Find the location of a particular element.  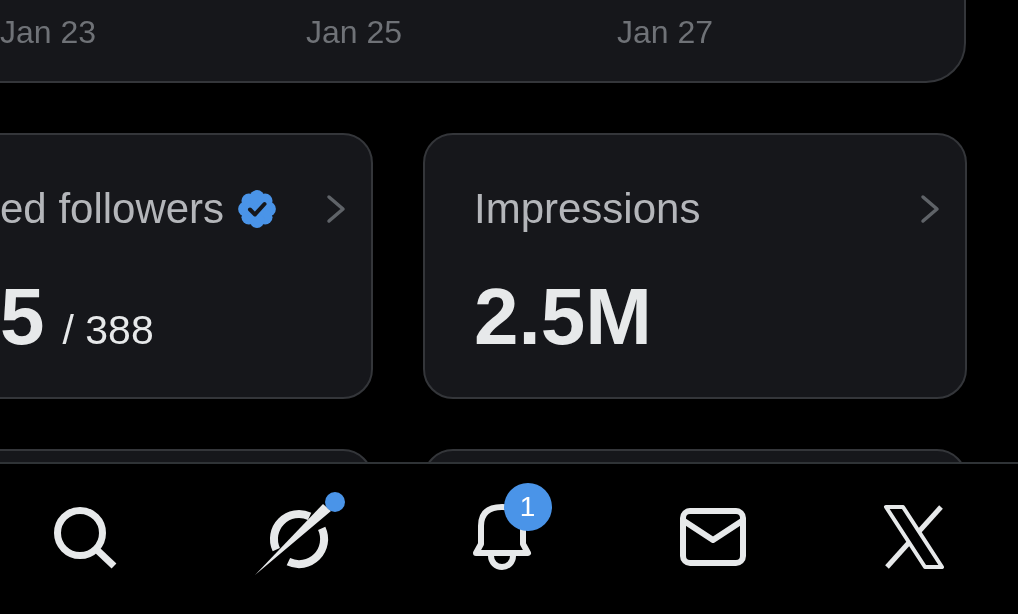

notification-count-badge: 1 is located at coordinates (527, 507).